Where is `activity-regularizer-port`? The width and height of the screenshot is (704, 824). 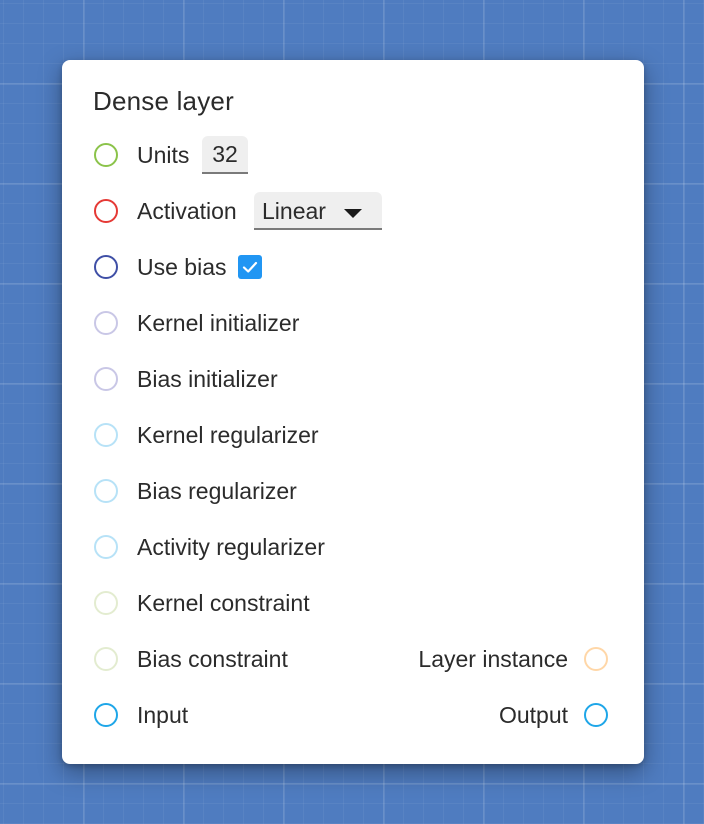 activity-regularizer-port is located at coordinates (106, 547).